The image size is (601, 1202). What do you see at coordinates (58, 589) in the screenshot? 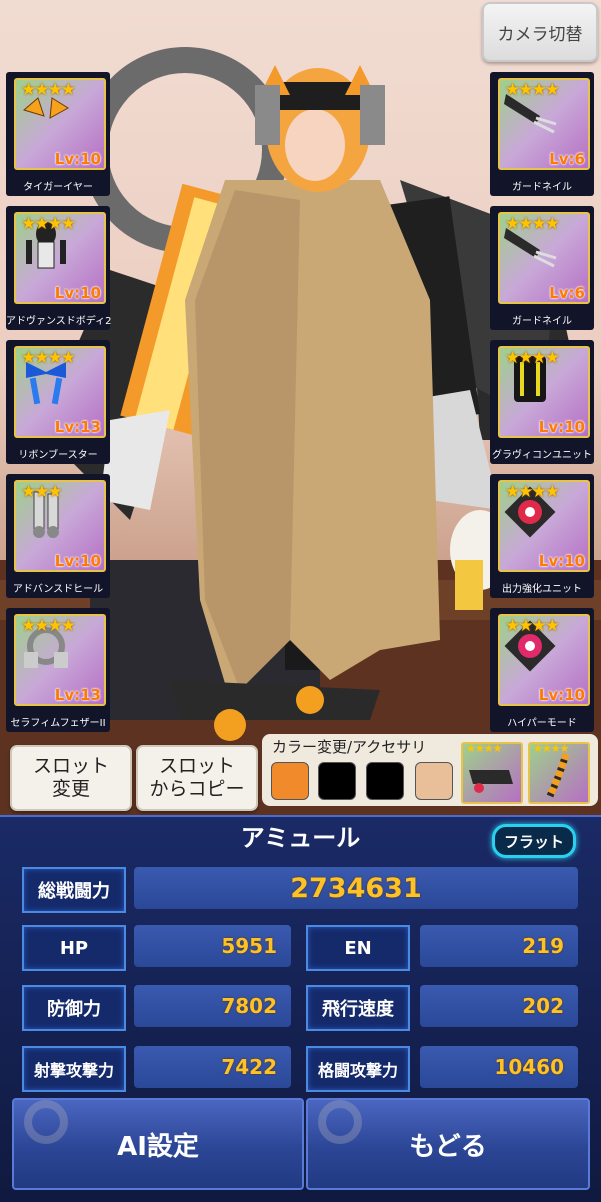
I see `equip-name: アドバンスドヒール` at bounding box center [58, 589].